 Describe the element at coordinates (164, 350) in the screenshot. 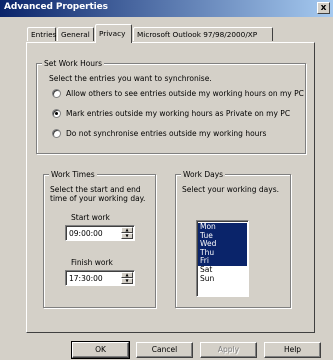

I see `cancel-button: Cancel` at that location.